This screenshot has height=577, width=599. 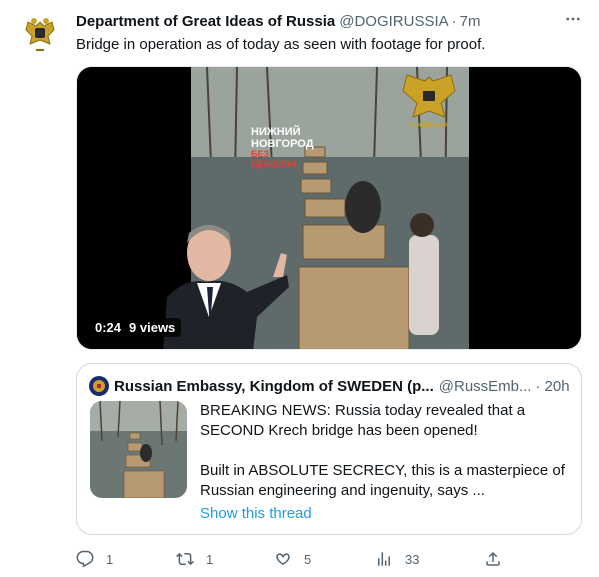 I want to click on author-avatar, so click(x=40, y=34).